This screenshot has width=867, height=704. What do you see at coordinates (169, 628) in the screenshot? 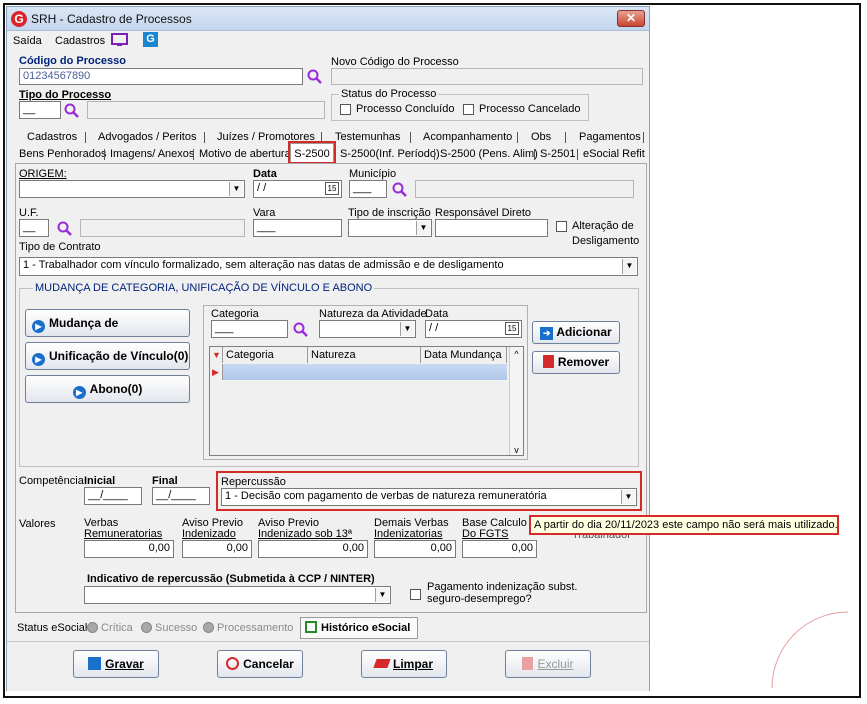
I see `status-sucesso: Sucesso` at bounding box center [169, 628].